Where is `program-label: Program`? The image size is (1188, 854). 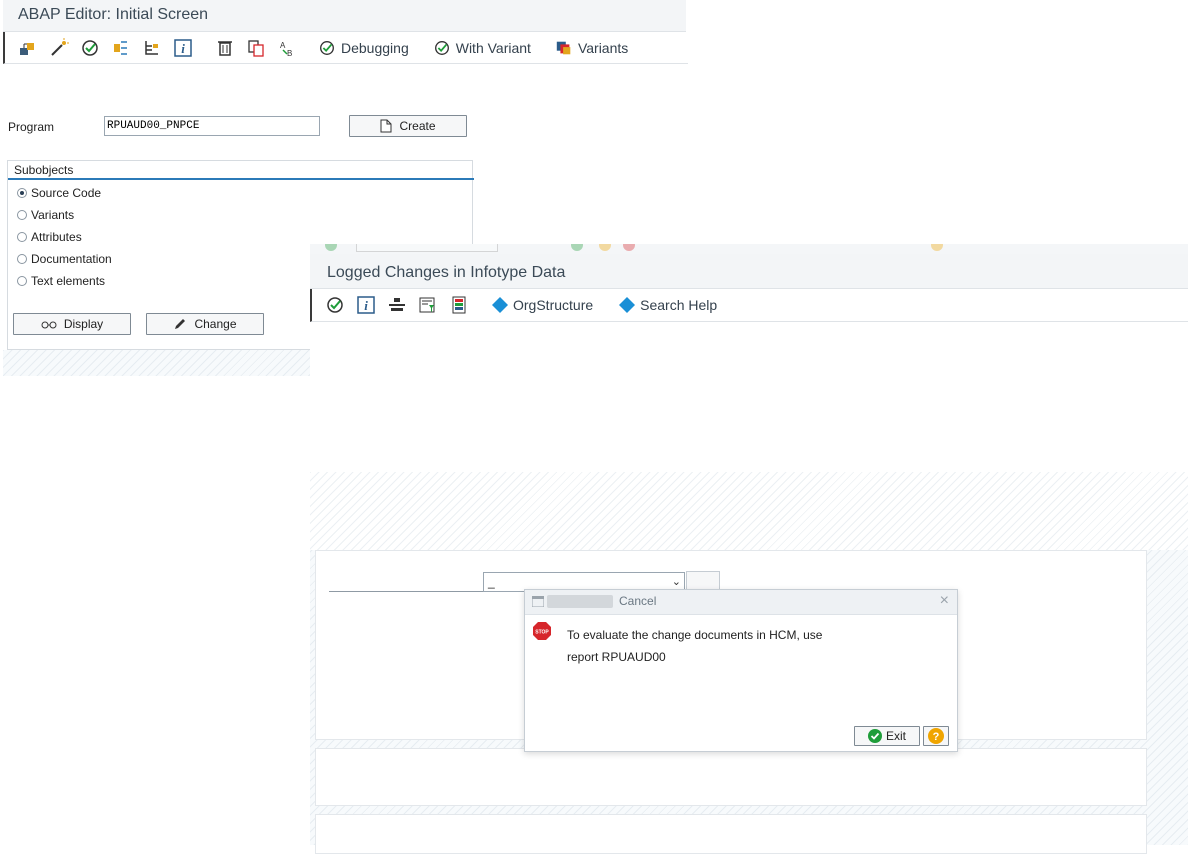
program-label: Program is located at coordinates (31, 127).